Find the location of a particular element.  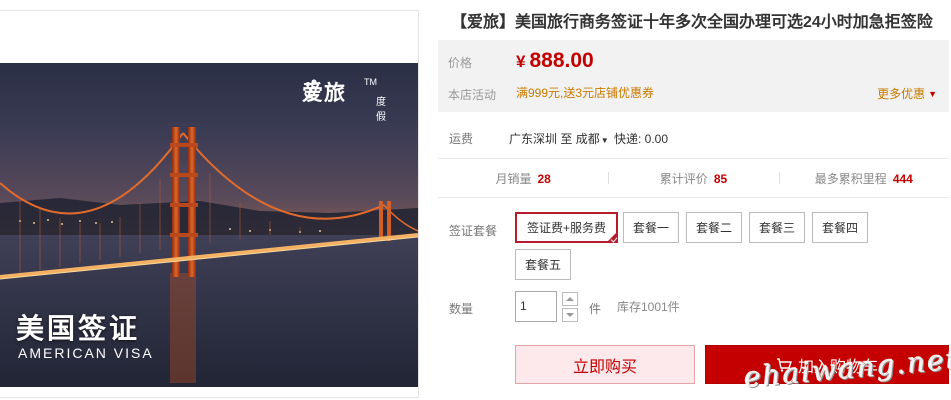

package-option: 套餐二 is located at coordinates (714, 227).